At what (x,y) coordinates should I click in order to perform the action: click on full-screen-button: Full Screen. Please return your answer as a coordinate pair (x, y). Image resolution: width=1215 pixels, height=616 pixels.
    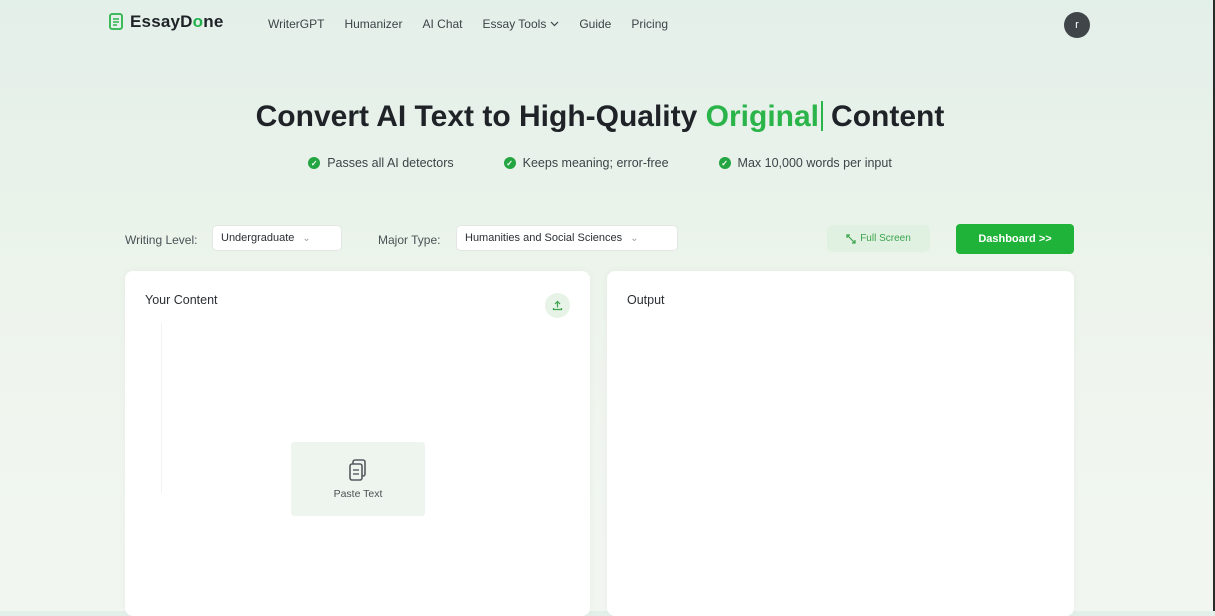
    Looking at the image, I should click on (878, 238).